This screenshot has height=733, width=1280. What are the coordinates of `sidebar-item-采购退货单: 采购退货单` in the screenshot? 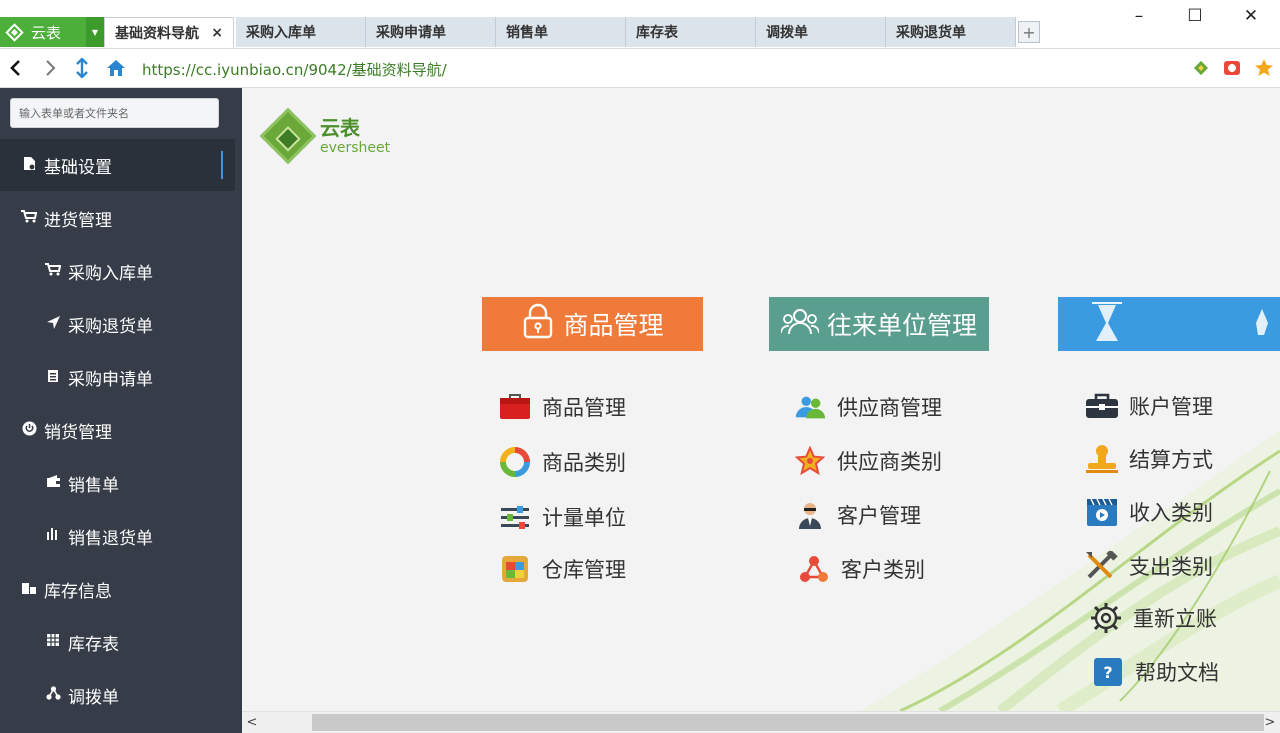 It's located at (117, 324).